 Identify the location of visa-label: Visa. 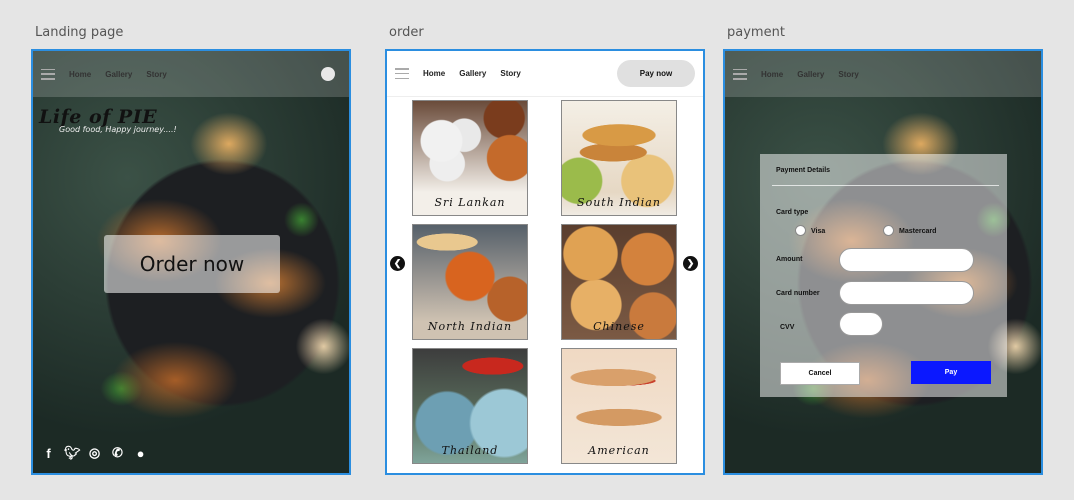
(818, 231).